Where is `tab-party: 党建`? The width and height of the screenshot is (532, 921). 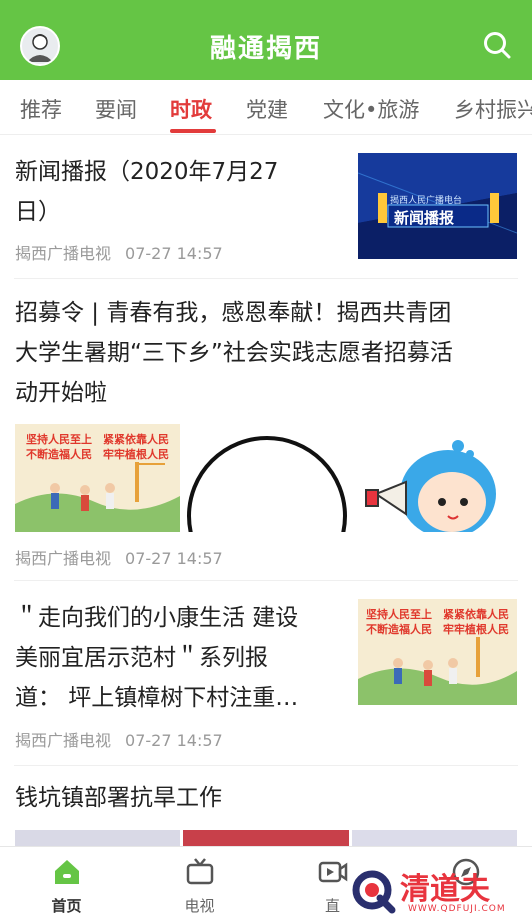
tab-party: 党建 is located at coordinates (267, 109).